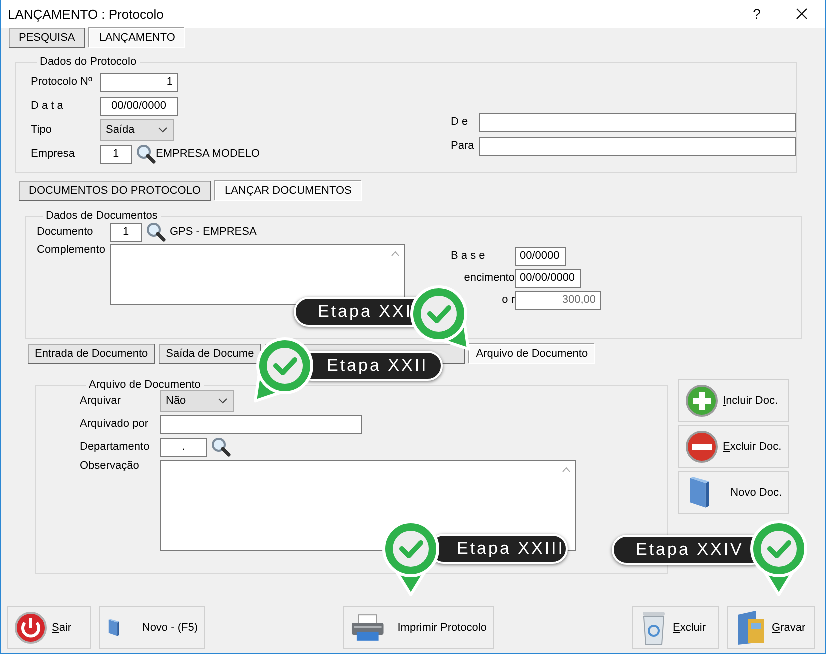 The image size is (826, 654). What do you see at coordinates (102, 216) in the screenshot?
I see `group-label: Dados de Documentos` at bounding box center [102, 216].